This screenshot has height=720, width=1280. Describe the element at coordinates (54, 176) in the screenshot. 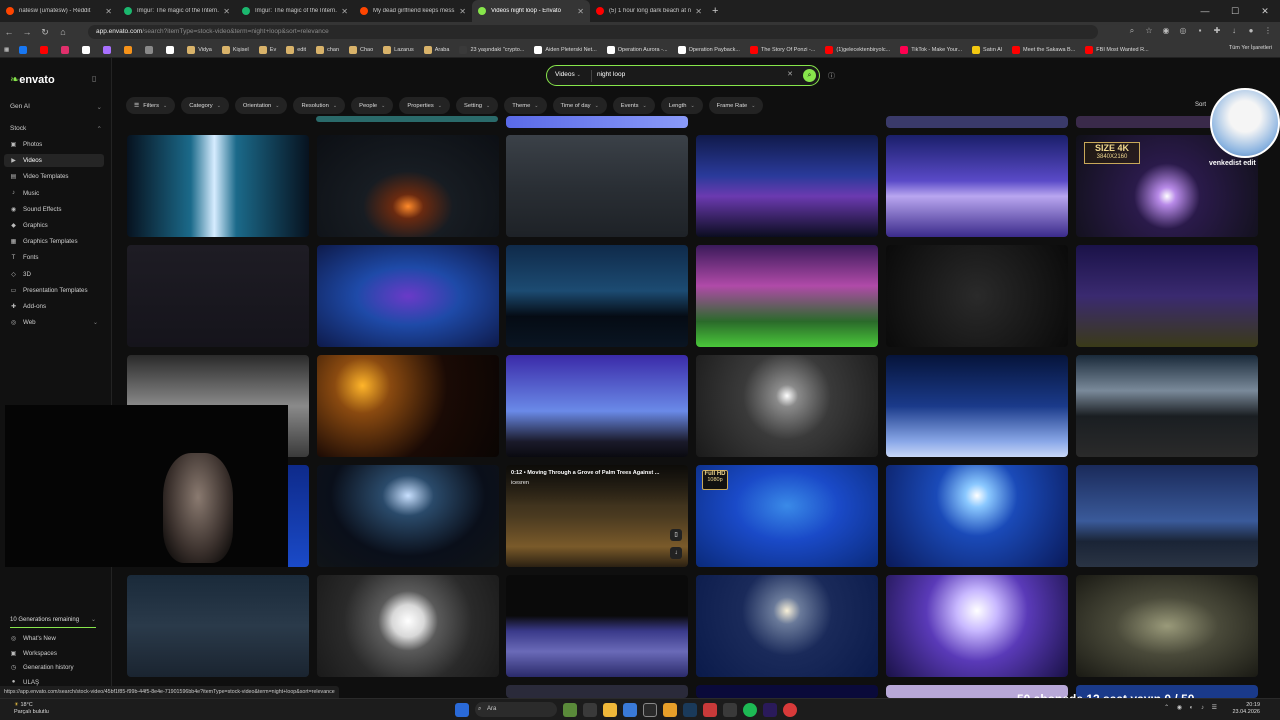

I see `sidebar-item-video-templates: ▤ Video Templates` at that location.